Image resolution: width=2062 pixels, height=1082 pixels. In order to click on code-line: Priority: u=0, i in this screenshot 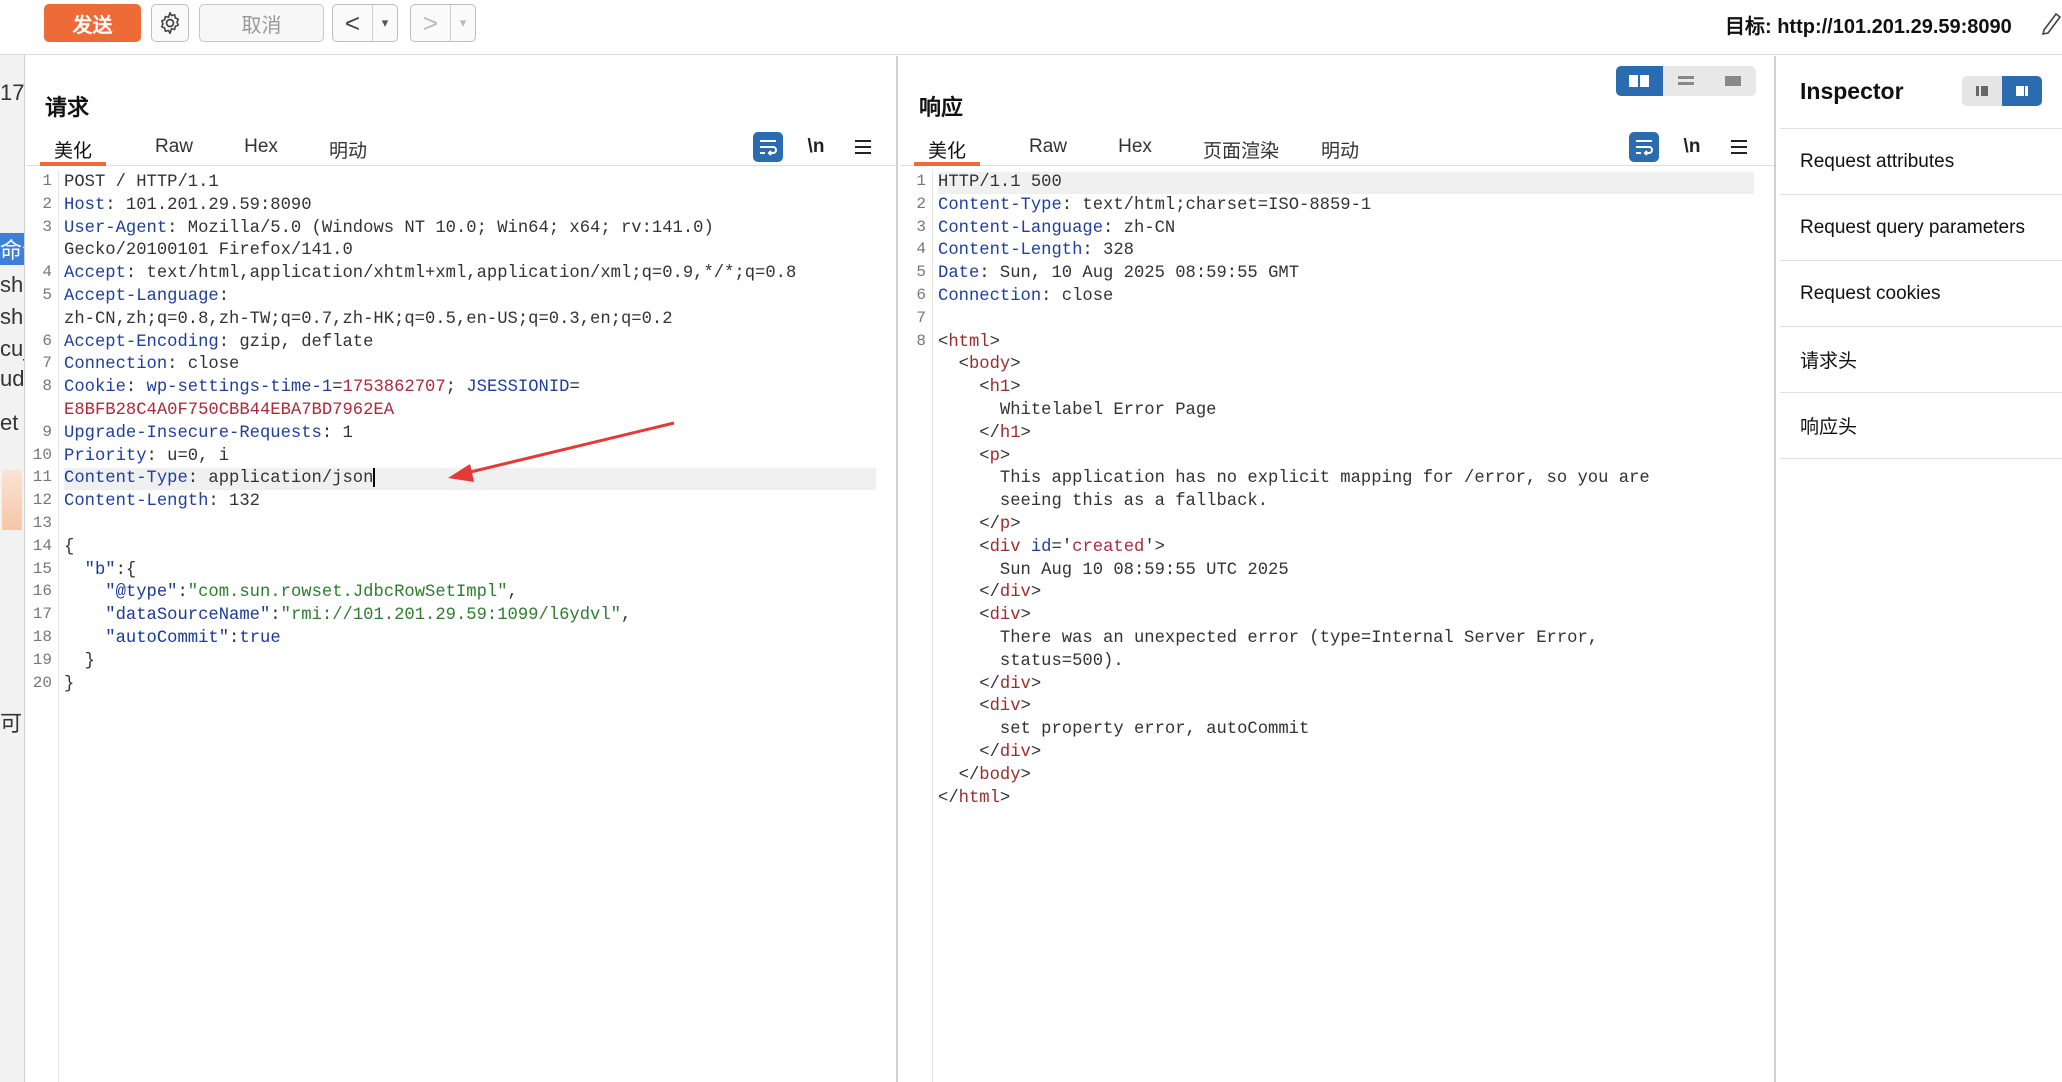, I will do `click(470, 457)`.